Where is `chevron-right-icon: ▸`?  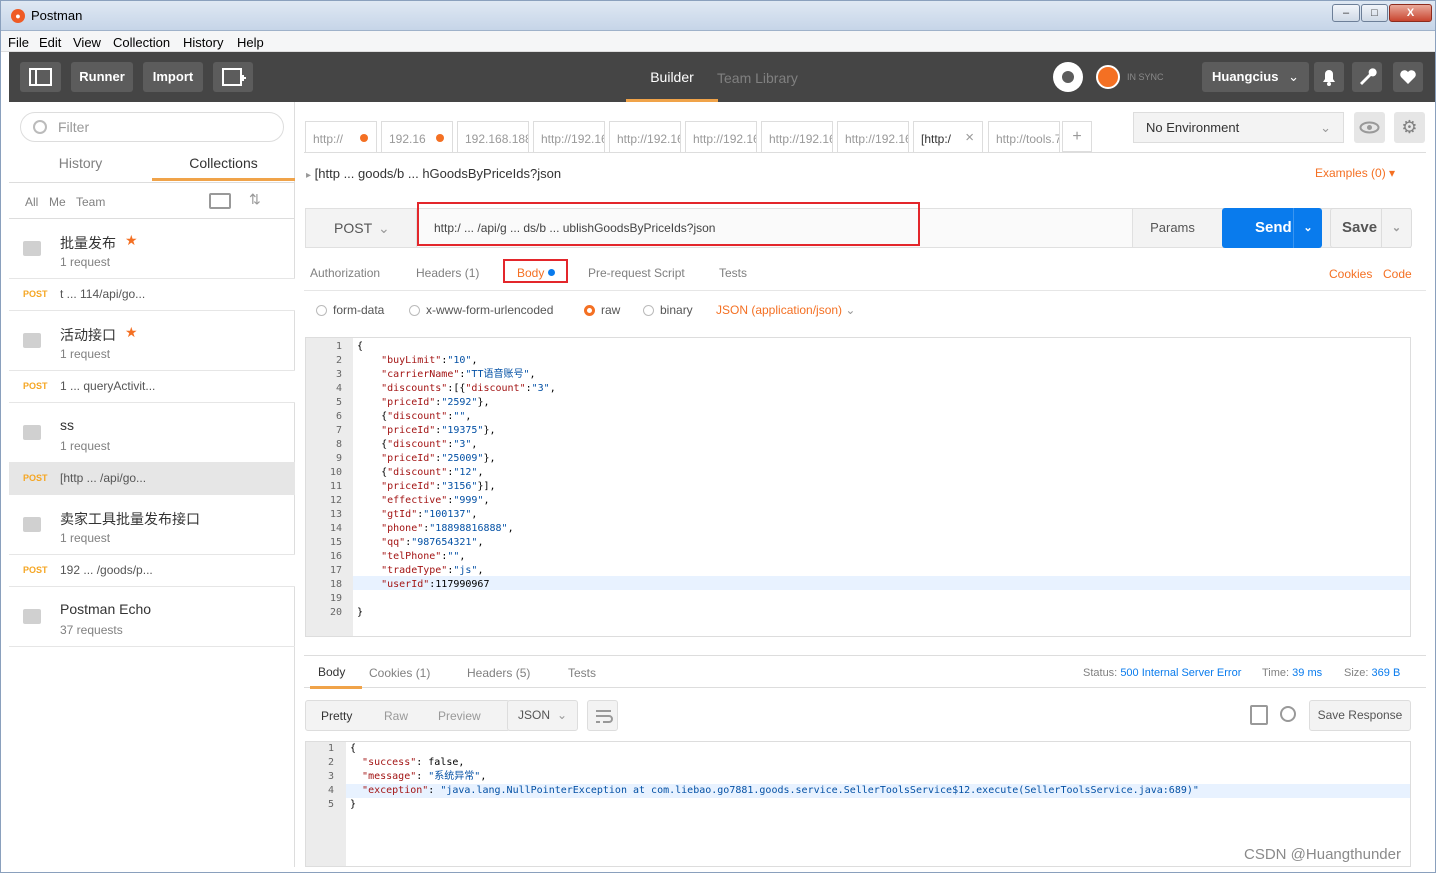 chevron-right-icon: ▸ is located at coordinates (308, 175).